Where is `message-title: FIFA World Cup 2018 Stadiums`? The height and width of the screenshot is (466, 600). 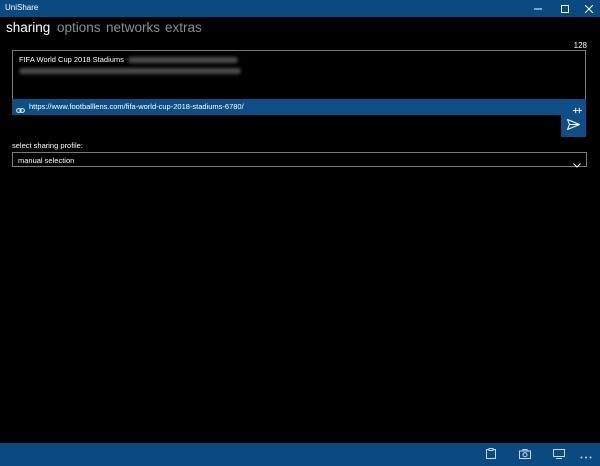 message-title: FIFA World Cup 2018 Stadiums is located at coordinates (71, 59).